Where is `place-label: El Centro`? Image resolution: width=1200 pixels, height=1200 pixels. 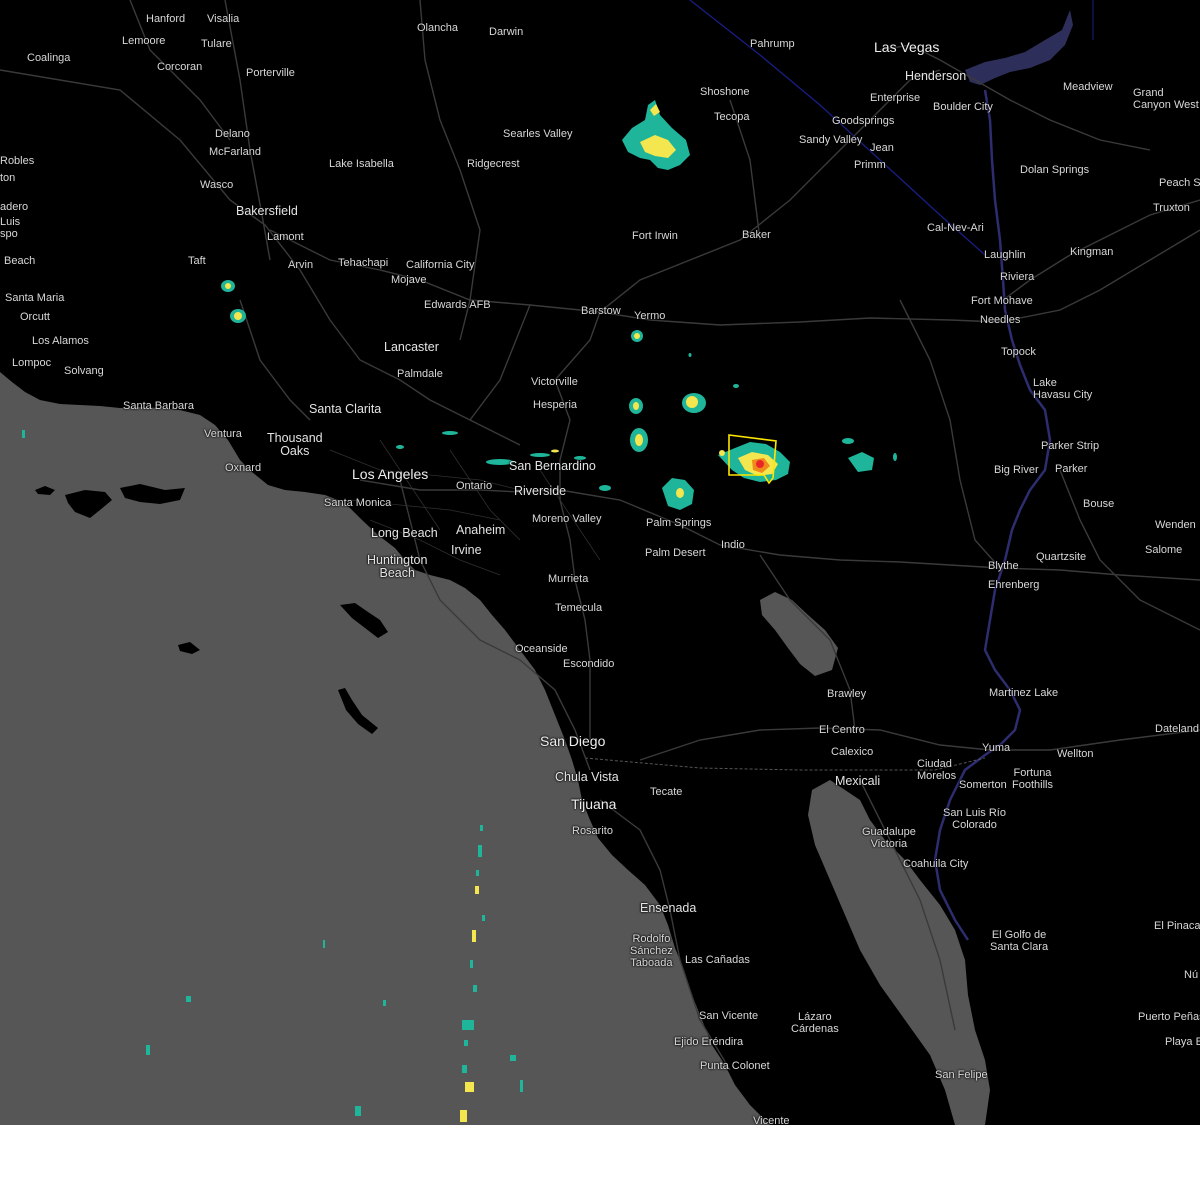
place-label: El Centro is located at coordinates (842, 730).